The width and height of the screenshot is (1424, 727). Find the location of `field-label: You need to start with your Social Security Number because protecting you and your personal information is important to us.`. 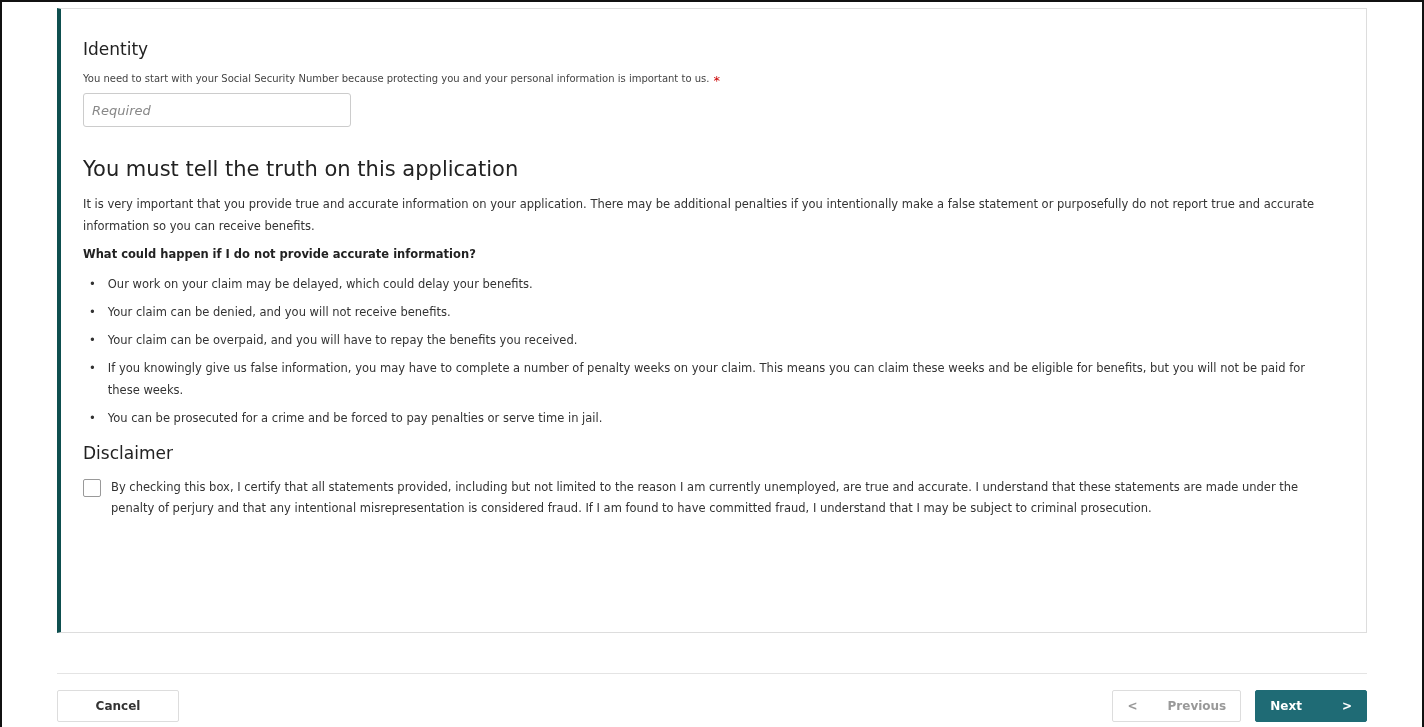

field-label: You need to start with your Social Security Number because protecting you and your personal information is important to us. is located at coordinates (396, 79).